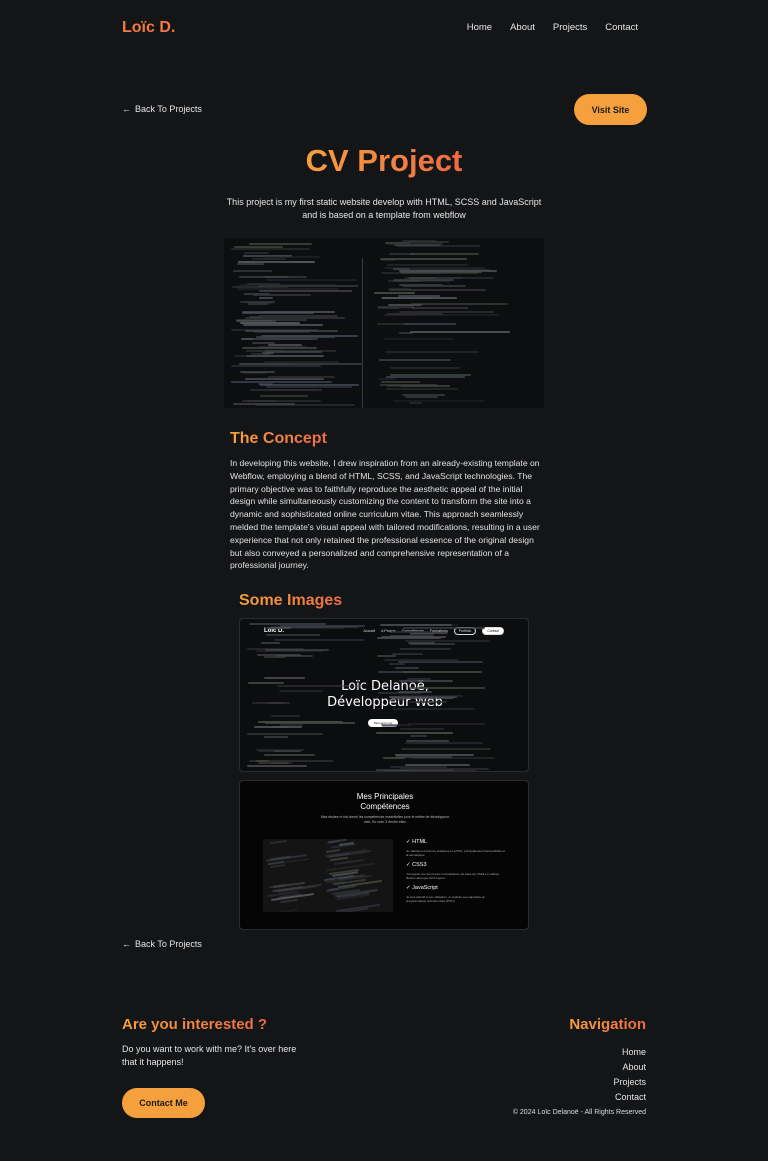 Image resolution: width=768 pixels, height=1161 pixels. What do you see at coordinates (385, 796) in the screenshot?
I see `mini2-title-line1: Mes Principales` at bounding box center [385, 796].